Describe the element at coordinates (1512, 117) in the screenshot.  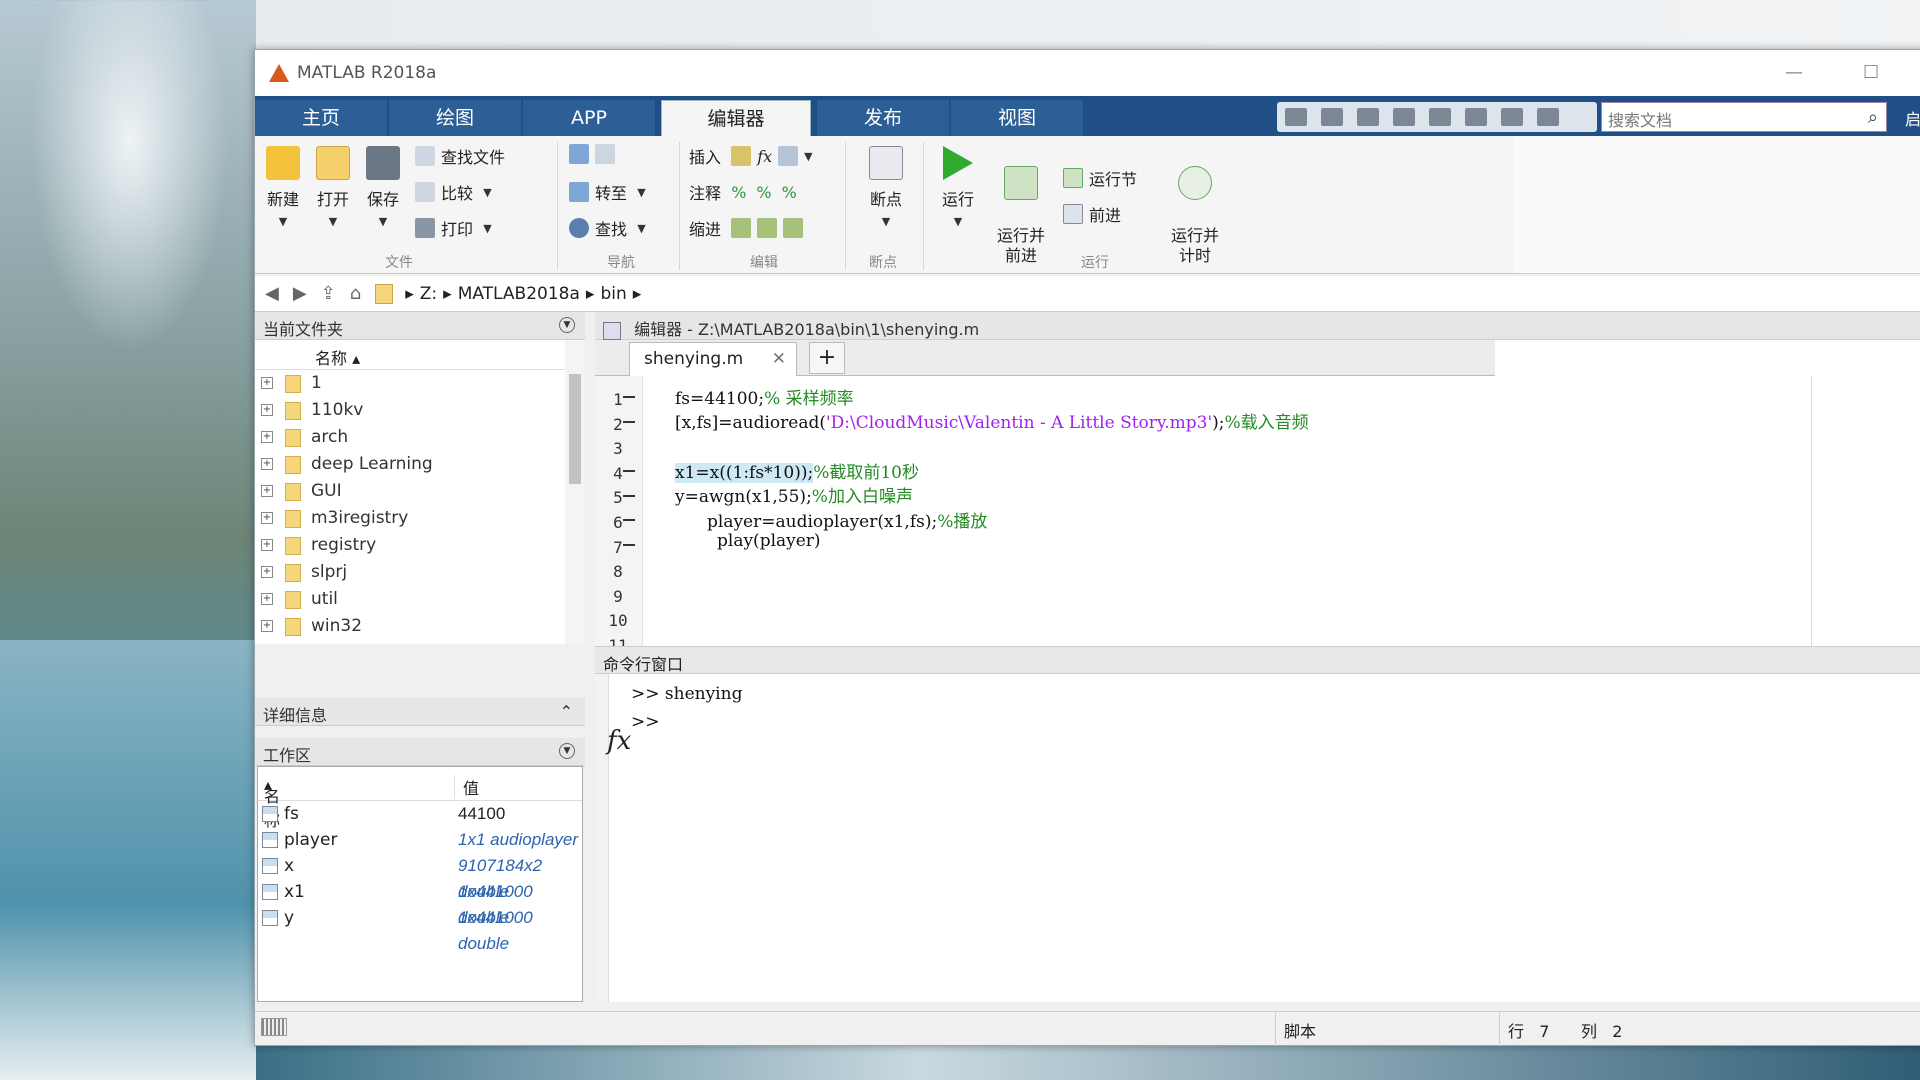
I see `switch-windows-icon` at that location.